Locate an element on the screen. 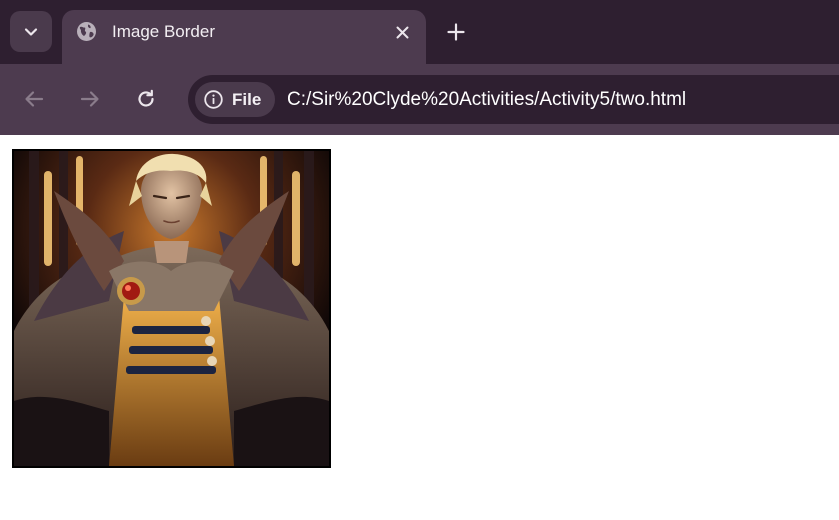  tab-strip: Image Border is located at coordinates (419, 32).